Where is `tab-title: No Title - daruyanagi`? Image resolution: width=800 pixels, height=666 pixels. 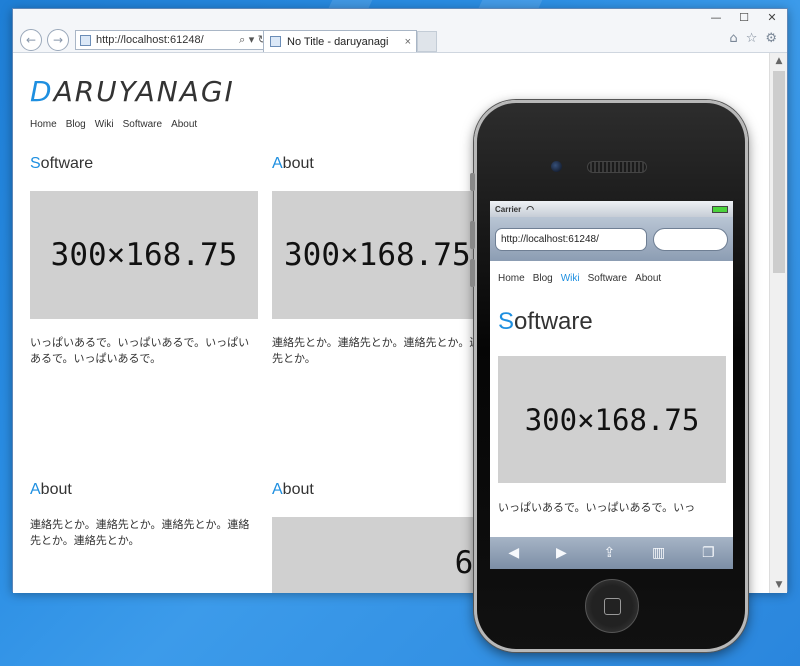
tab-title: No Title - daruyanagi is located at coordinates (338, 41).